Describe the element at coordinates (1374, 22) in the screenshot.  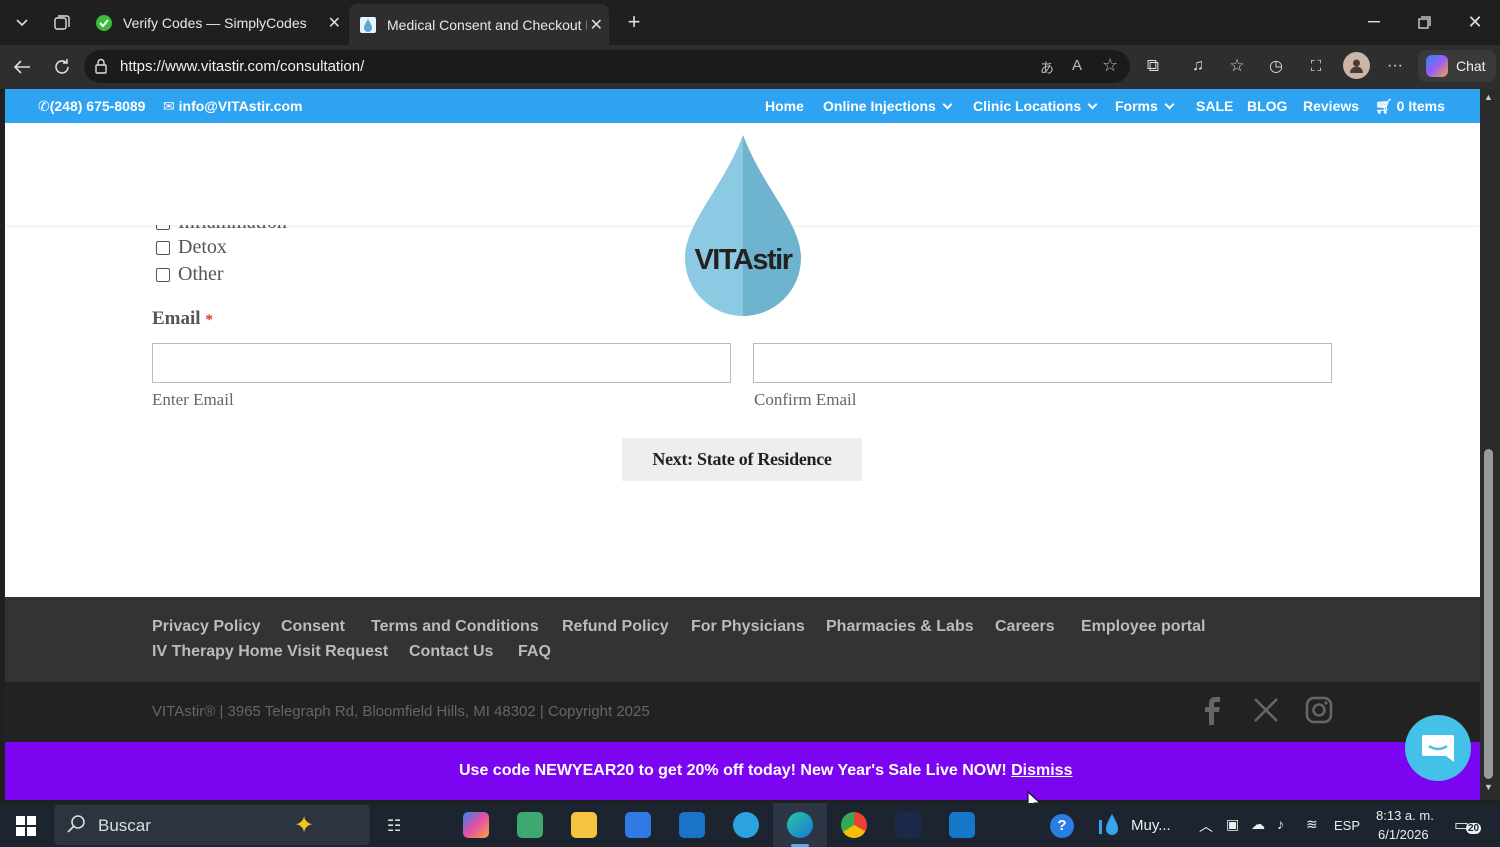
I see `minimize-icon` at that location.